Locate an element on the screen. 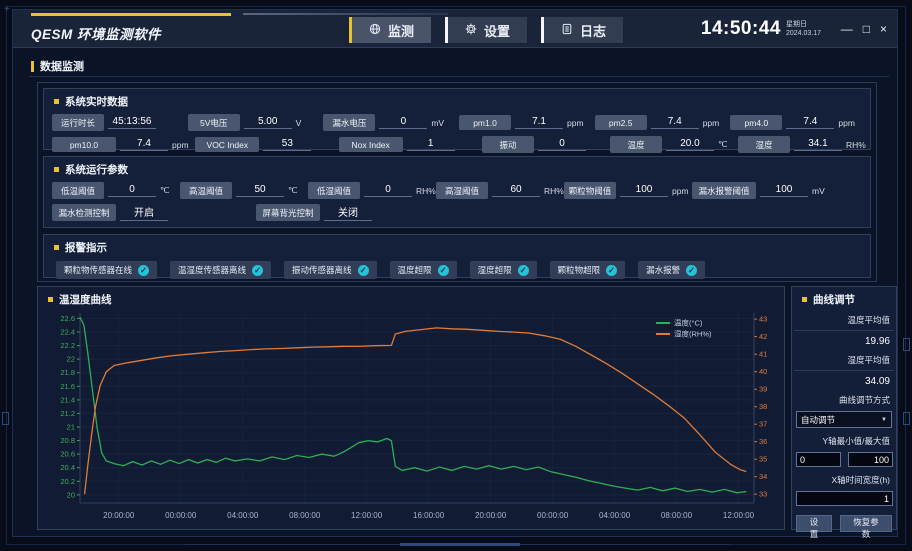 The width and height of the screenshot is (912, 551). adjust-buttons: 设置 恢复参数 is located at coordinates (844, 527).